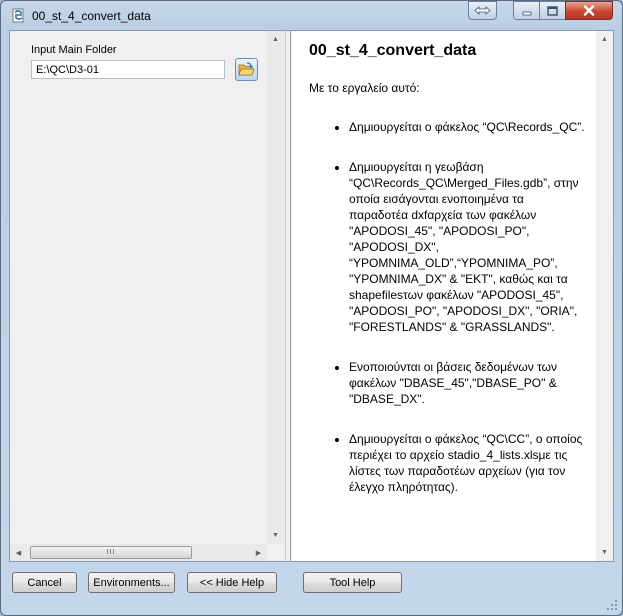  Describe the element at coordinates (288, 296) in the screenshot. I see `pane-splitter` at that location.